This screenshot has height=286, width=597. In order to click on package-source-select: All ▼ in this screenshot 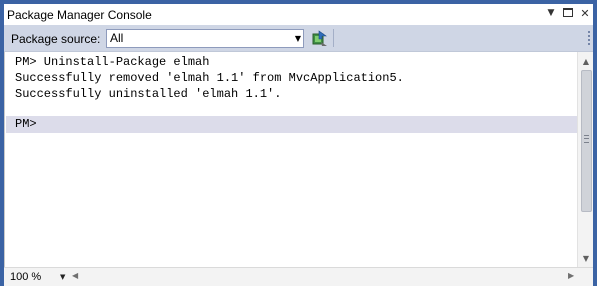, I will do `click(205, 38)`.